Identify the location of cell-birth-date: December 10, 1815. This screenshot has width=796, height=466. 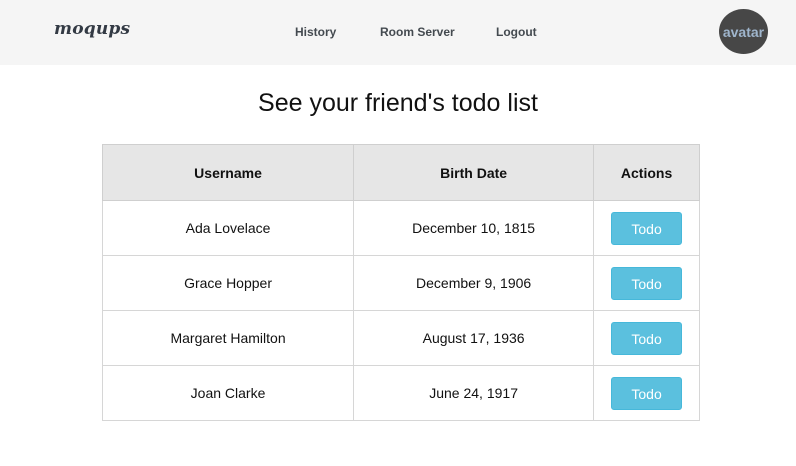
(474, 228).